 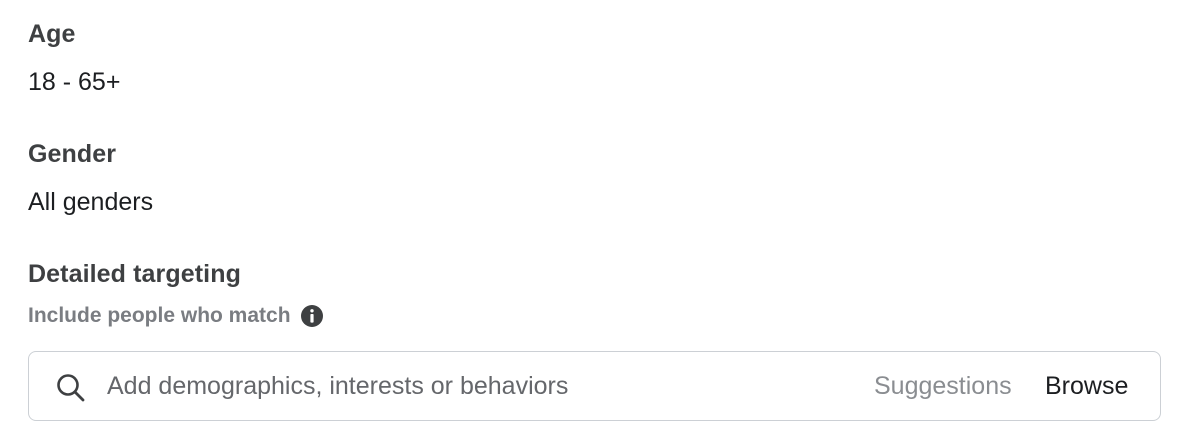 I want to click on age-heading: Age, so click(x=52, y=34).